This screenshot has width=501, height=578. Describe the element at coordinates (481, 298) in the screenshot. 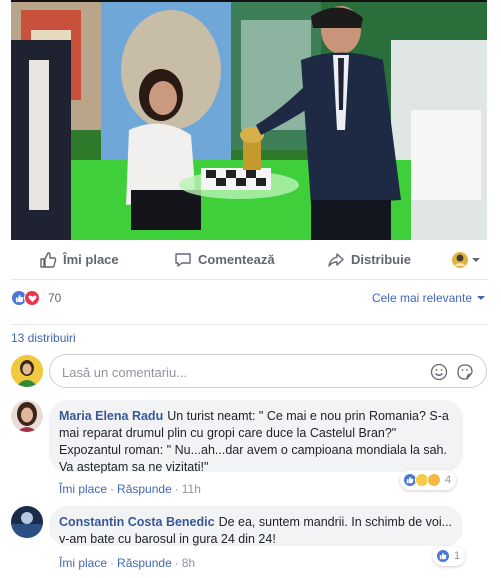

I see `caret-down-icon` at that location.